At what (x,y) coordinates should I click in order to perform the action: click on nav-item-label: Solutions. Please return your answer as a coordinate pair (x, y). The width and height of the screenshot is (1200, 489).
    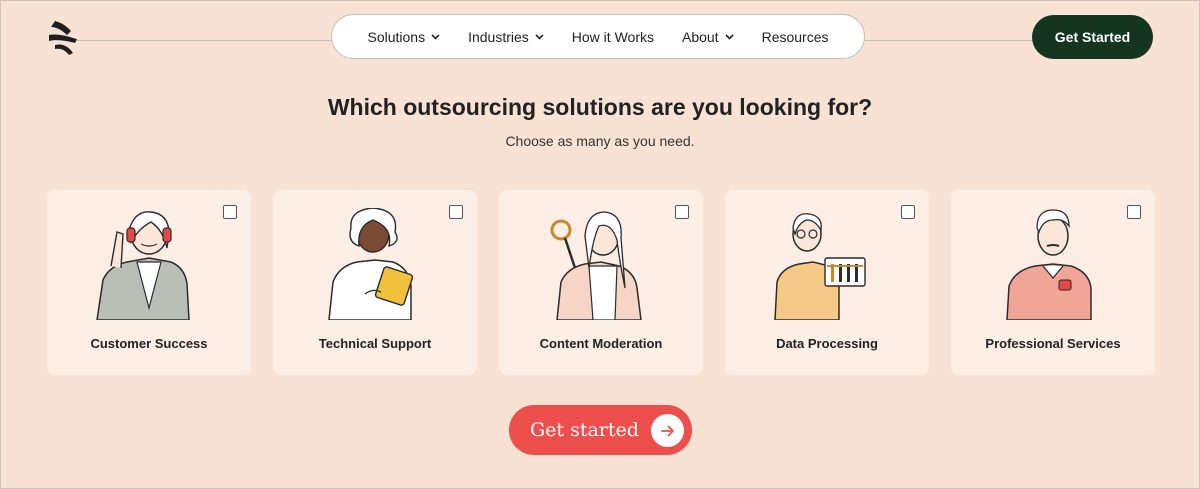
    Looking at the image, I should click on (396, 36).